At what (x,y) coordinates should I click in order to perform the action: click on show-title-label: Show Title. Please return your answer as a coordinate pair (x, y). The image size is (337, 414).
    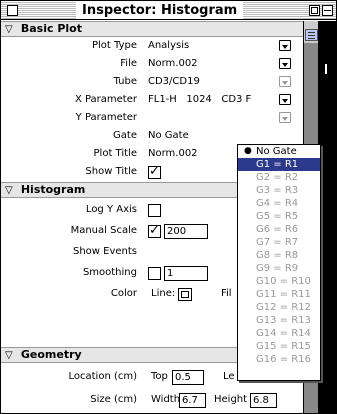
    Looking at the image, I should click on (111, 171).